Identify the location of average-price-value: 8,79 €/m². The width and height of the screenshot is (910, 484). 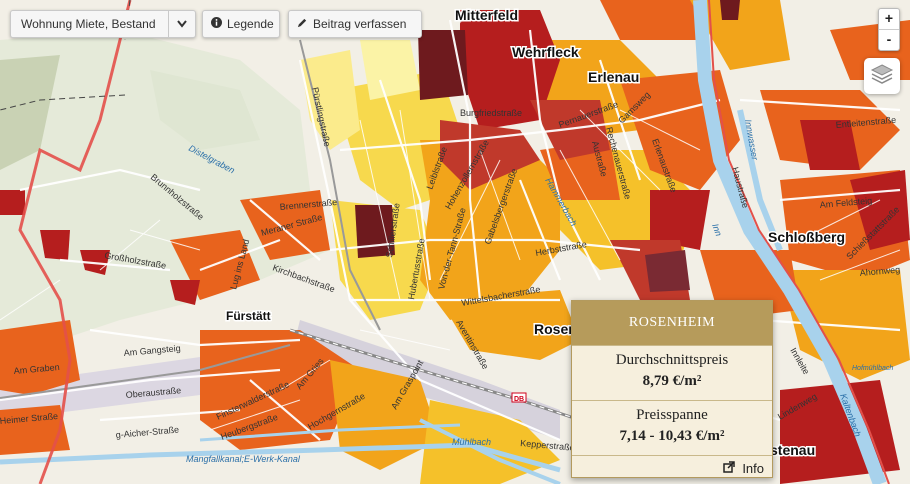
(672, 381).